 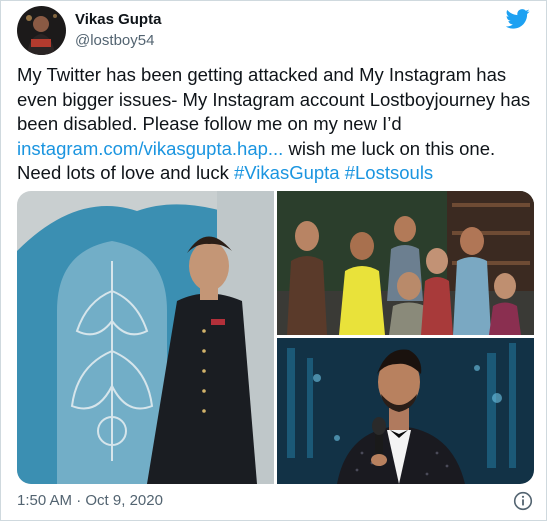 I want to click on hashtag-lostsouls: #Lostsouls, so click(x=389, y=172).